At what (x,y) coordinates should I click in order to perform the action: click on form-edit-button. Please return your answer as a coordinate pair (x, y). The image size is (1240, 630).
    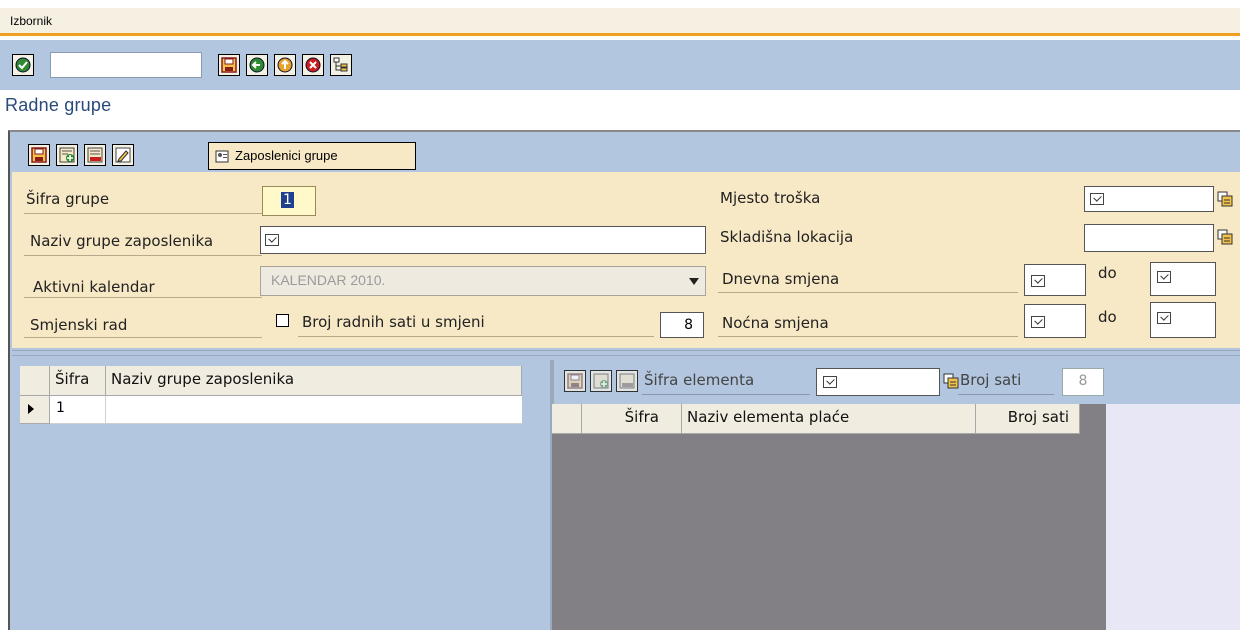
    Looking at the image, I should click on (123, 155).